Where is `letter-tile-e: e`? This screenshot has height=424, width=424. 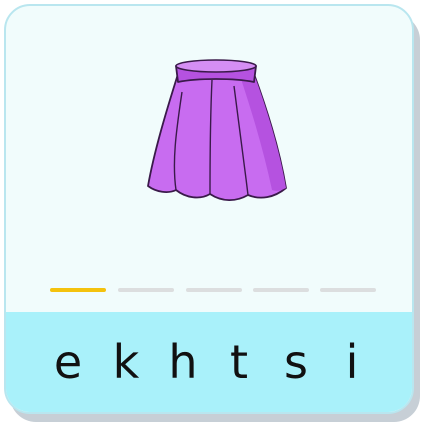 letter-tile-e: e is located at coordinates (68, 362).